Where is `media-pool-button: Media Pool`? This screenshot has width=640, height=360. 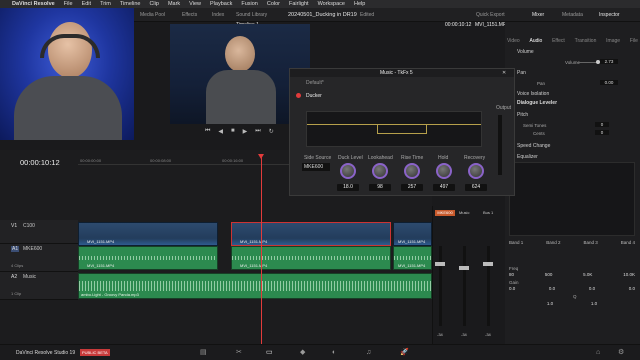
media-pool-button: Media Pool is located at coordinates (152, 15).